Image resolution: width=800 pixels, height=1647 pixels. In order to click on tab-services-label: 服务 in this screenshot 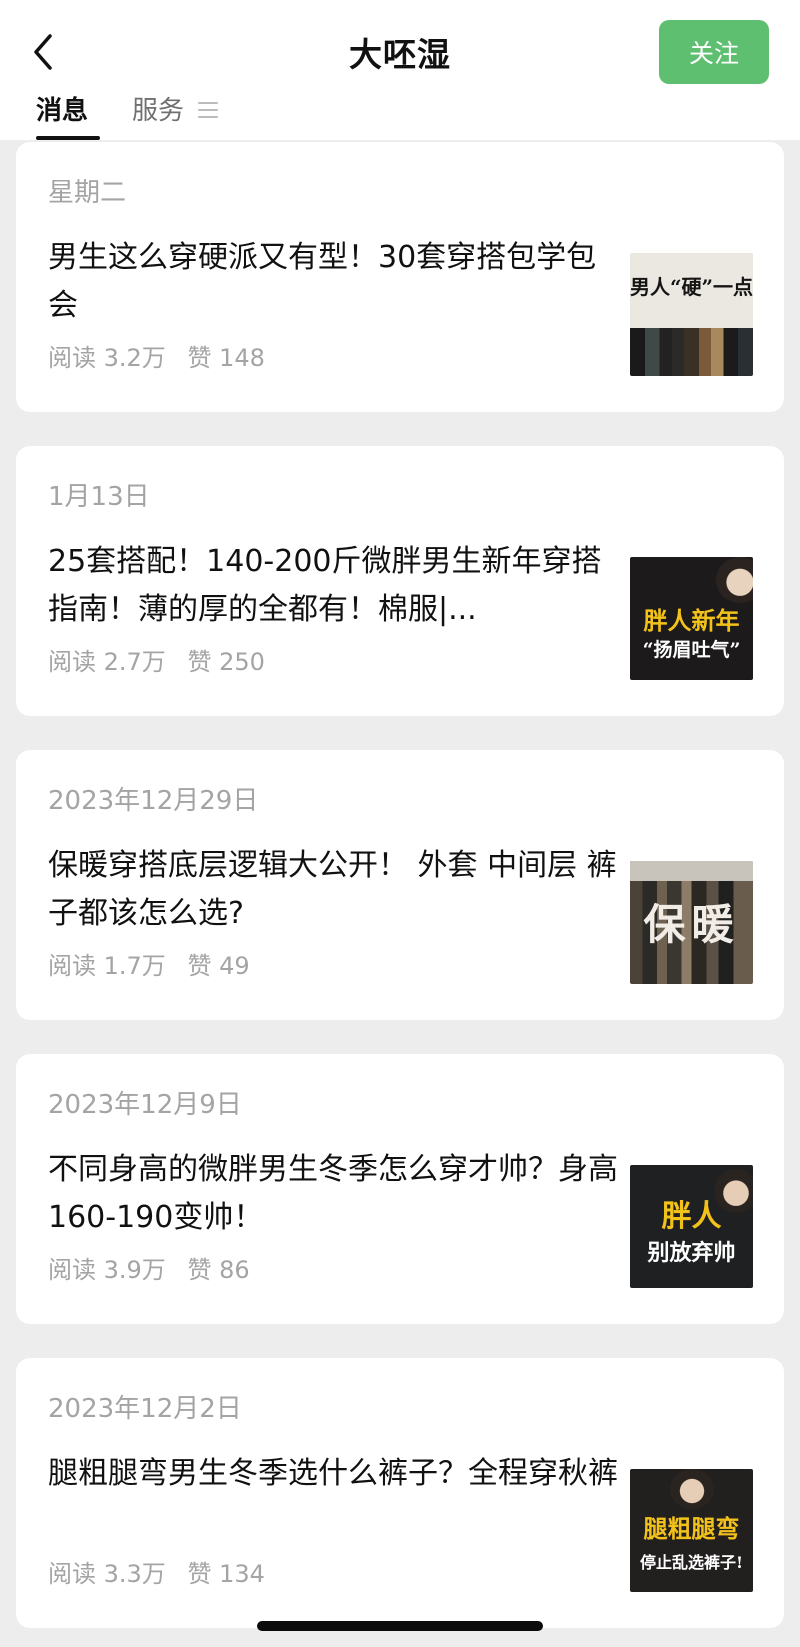, I will do `click(158, 111)`.